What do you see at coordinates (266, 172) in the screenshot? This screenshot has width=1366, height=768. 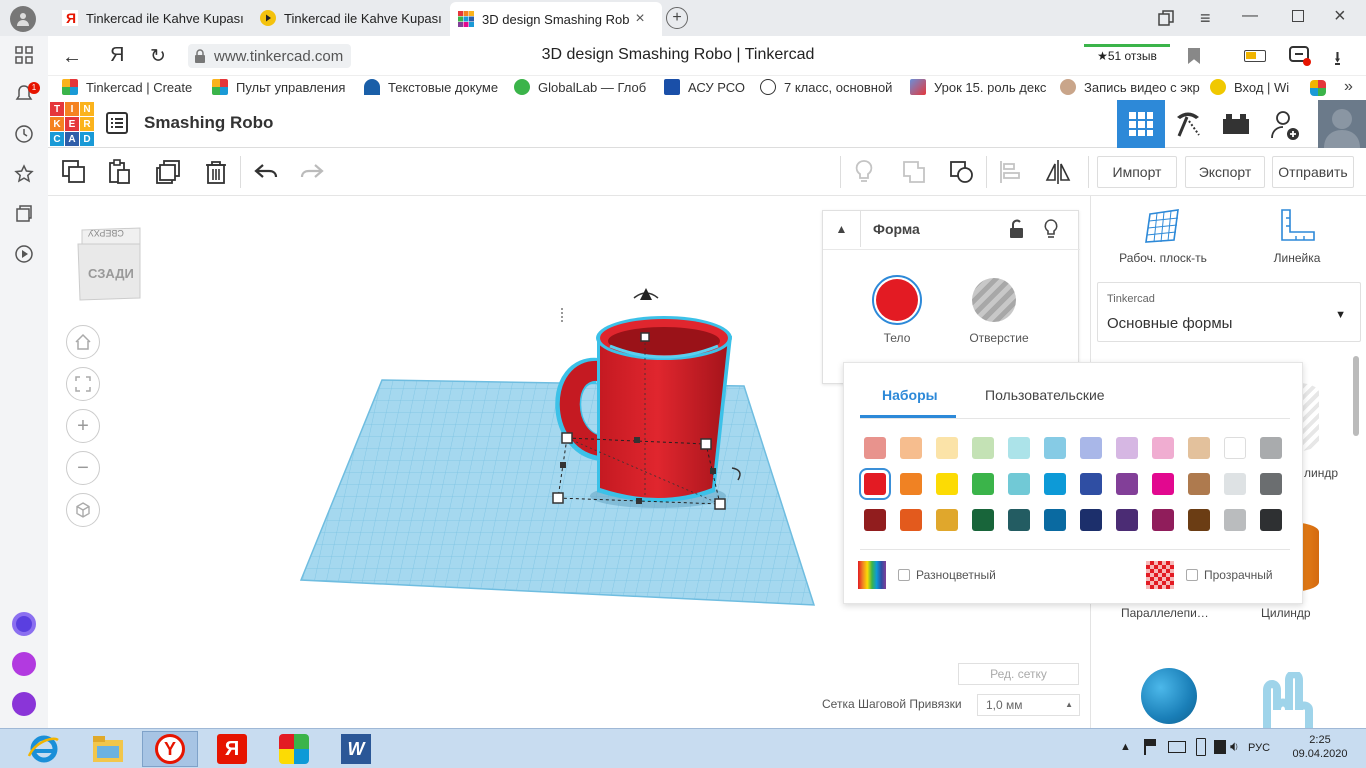 I see `undo-button` at bounding box center [266, 172].